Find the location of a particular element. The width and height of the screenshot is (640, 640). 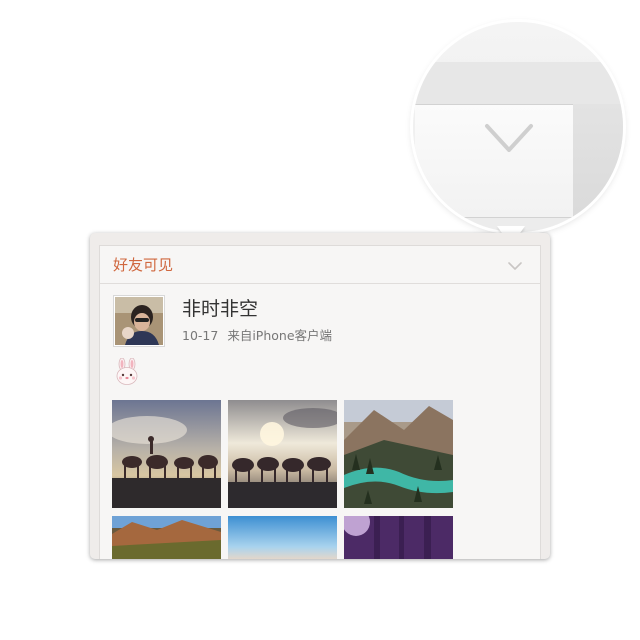

dropdown-chevron-icon is located at coordinates (515, 266).